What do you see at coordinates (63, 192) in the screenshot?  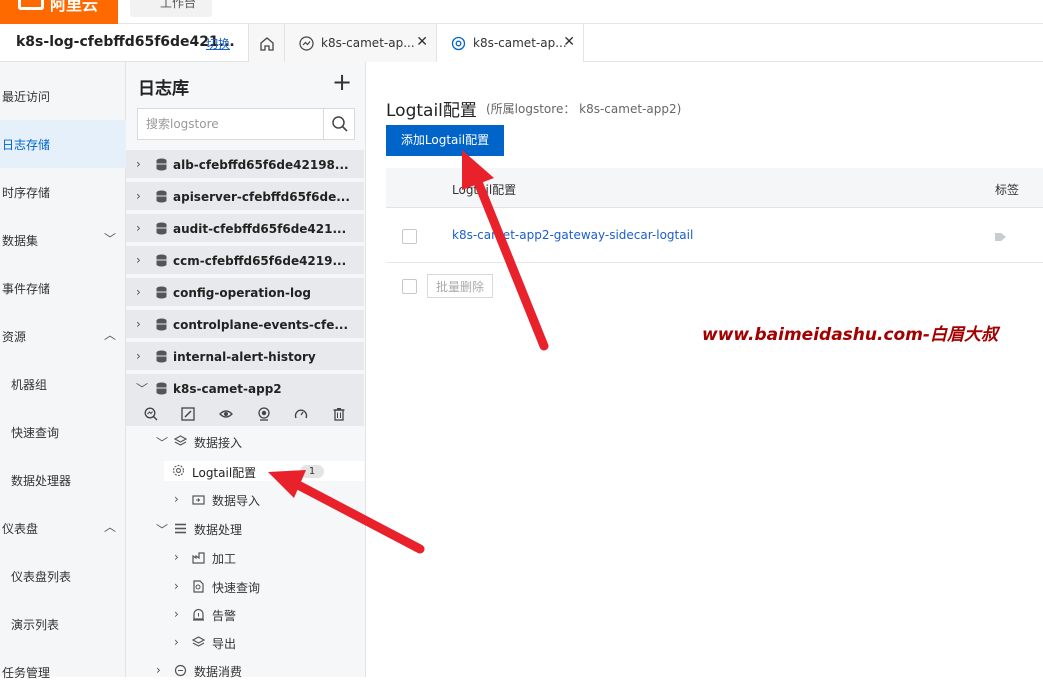 I see `nav-metric-storage: 时序存储` at bounding box center [63, 192].